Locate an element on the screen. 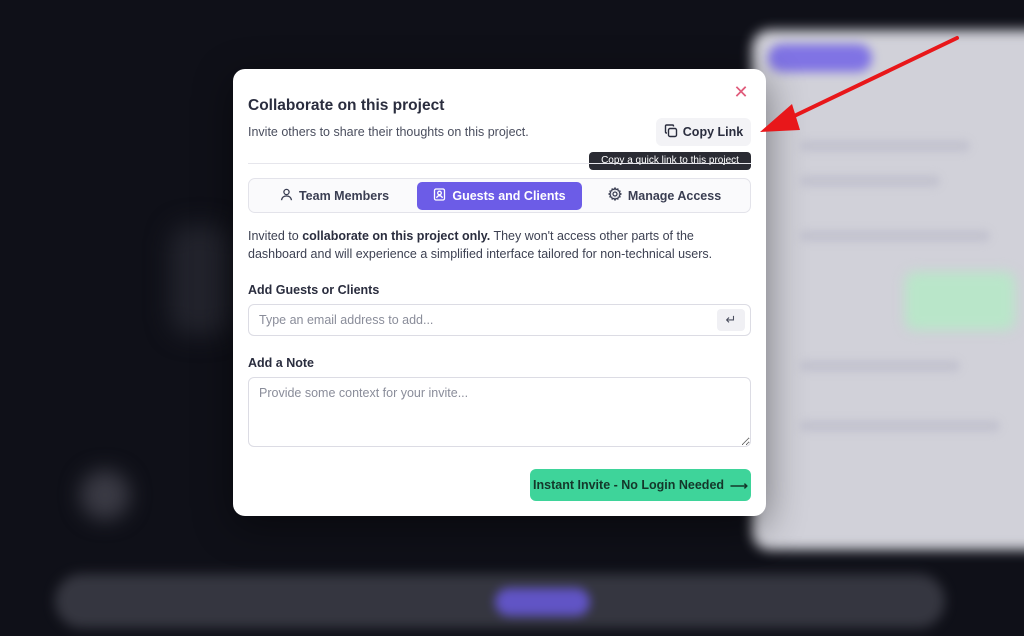  add-note-label: Add a Note is located at coordinates (281, 363).